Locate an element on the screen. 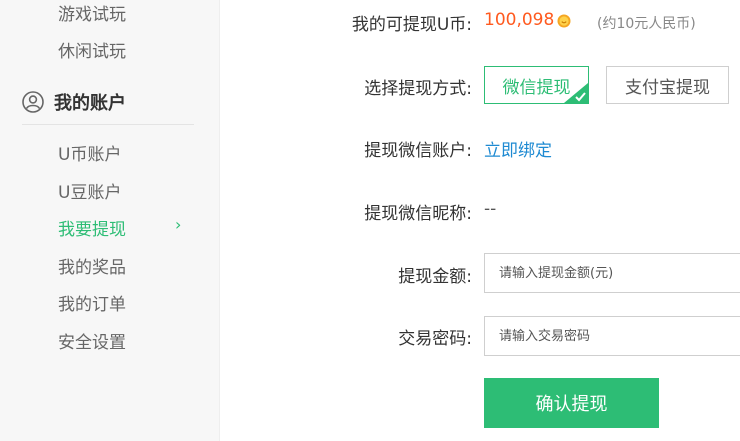 The image size is (740, 441). alipay-withdraw-button: 支付宝提现 is located at coordinates (667, 85).